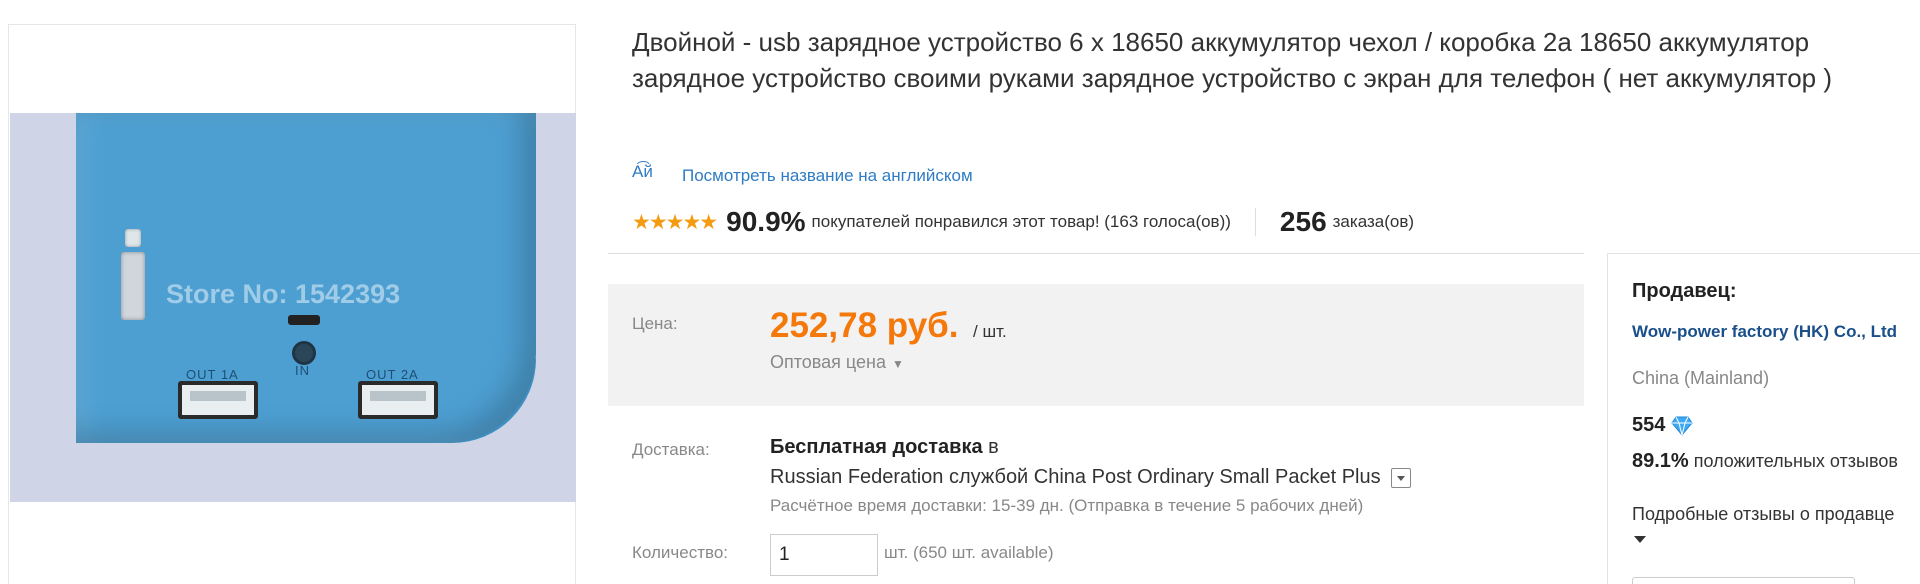 This screenshot has width=1920, height=584. Describe the element at coordinates (1763, 514) in the screenshot. I see `seller-feedback-link: Подробные отзывы о продавце` at that location.